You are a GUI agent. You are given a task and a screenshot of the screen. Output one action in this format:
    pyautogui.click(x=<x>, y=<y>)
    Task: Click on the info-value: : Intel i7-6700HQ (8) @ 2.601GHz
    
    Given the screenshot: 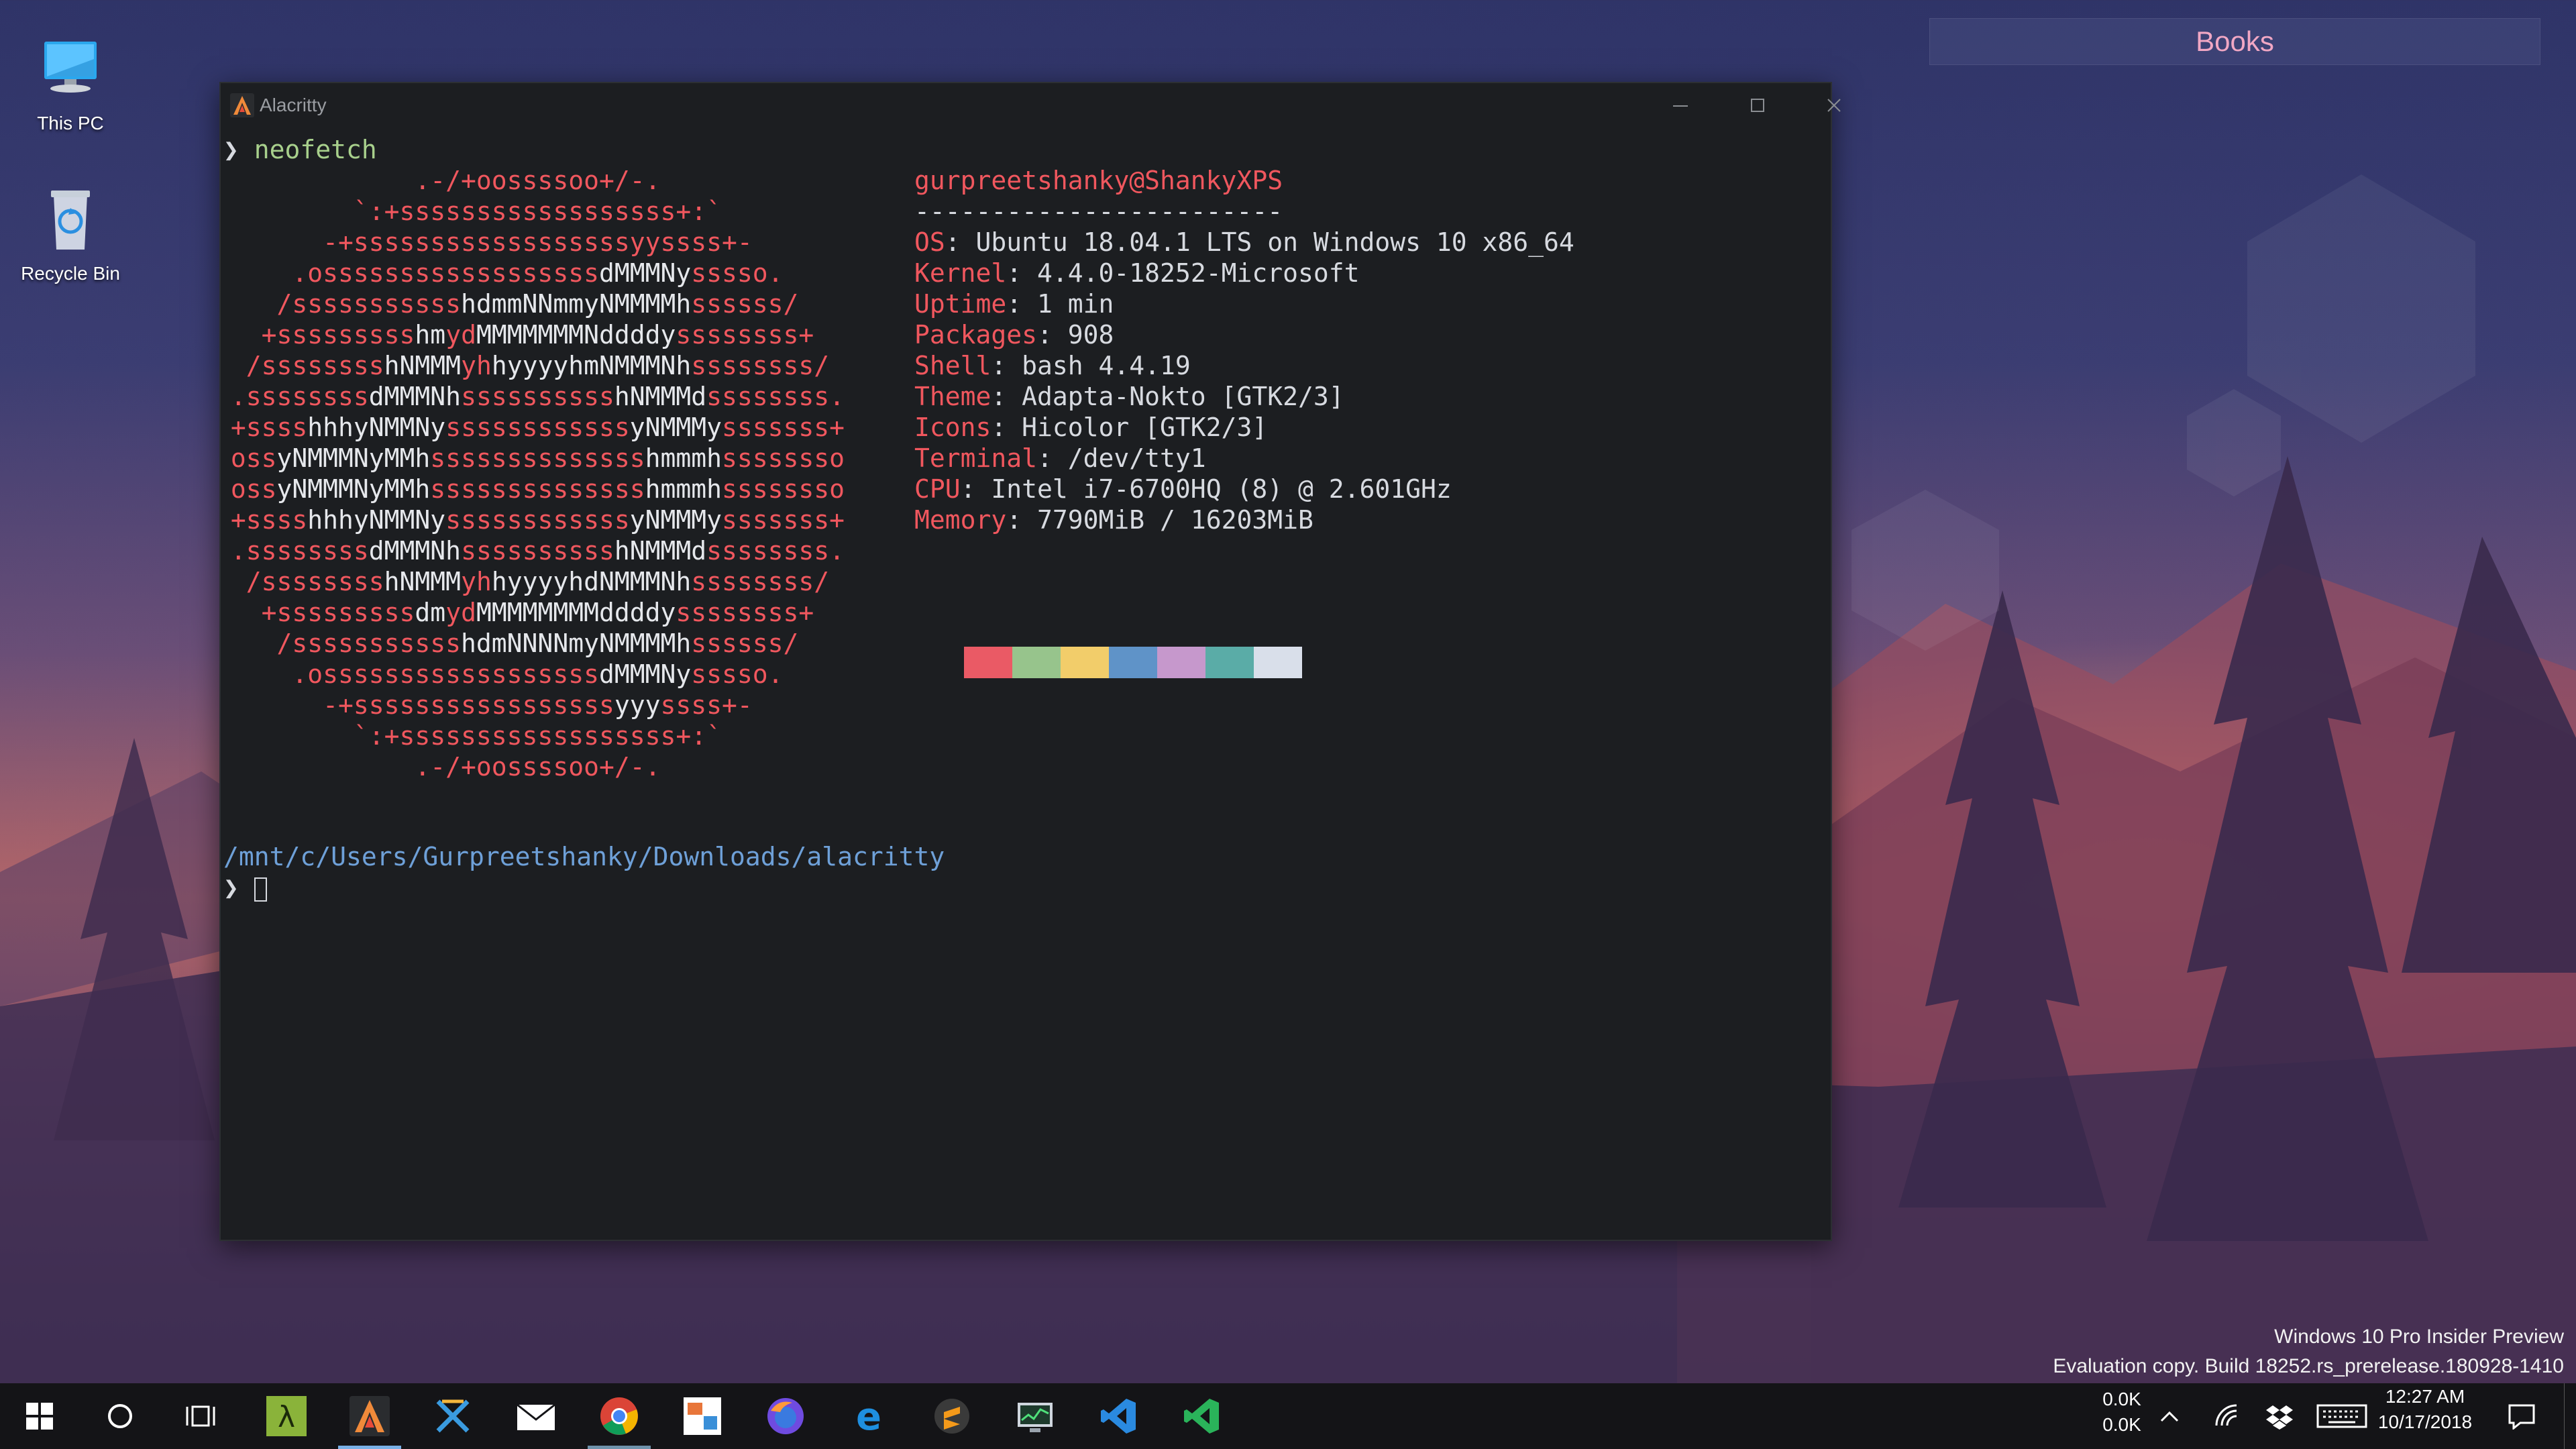 What is the action you would take?
    pyautogui.click(x=1206, y=489)
    